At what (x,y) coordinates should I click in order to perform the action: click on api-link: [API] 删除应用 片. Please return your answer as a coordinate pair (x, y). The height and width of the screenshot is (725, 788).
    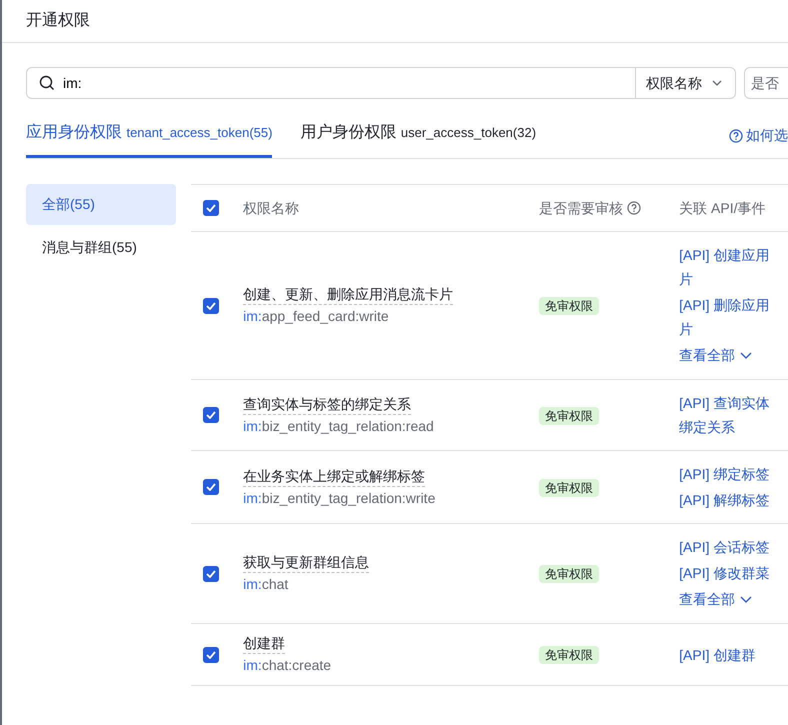
    Looking at the image, I should click on (733, 317).